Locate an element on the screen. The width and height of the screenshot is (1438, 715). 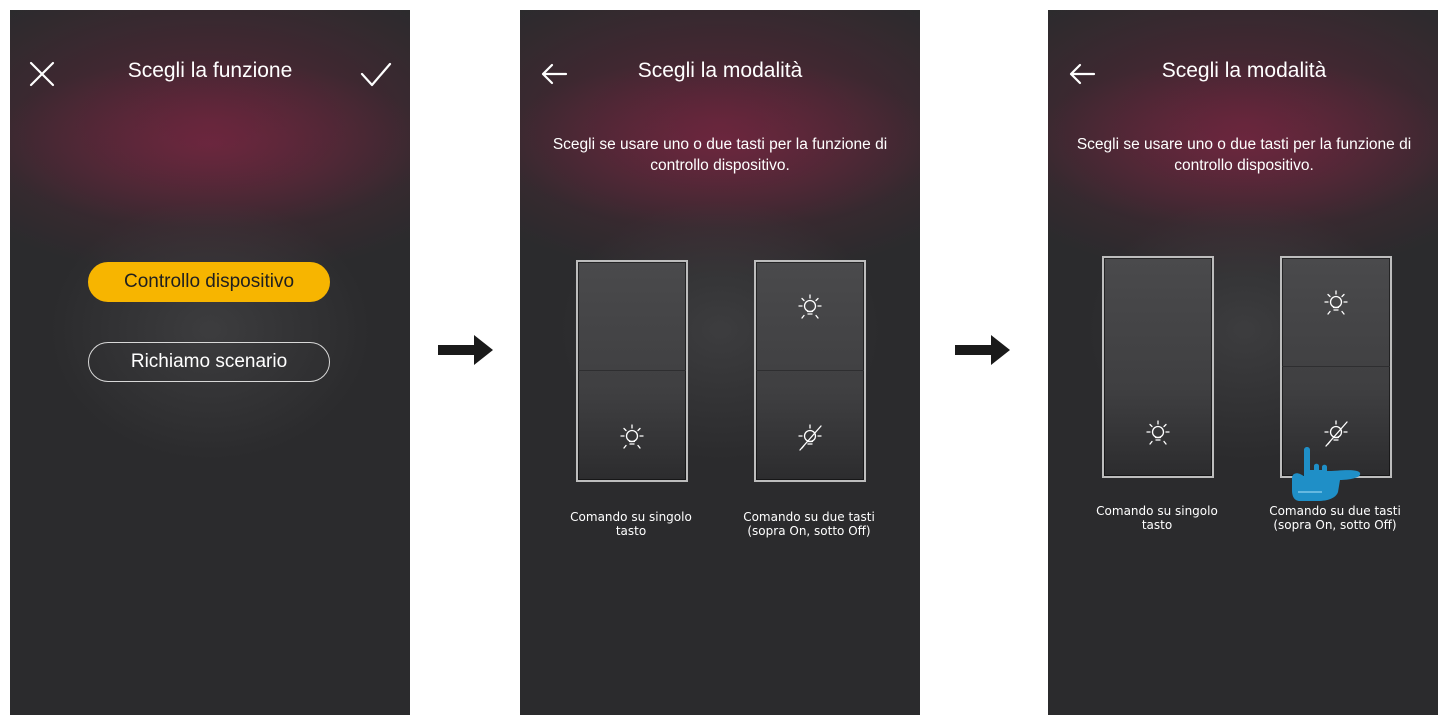
two-key-option is located at coordinates (810, 371).